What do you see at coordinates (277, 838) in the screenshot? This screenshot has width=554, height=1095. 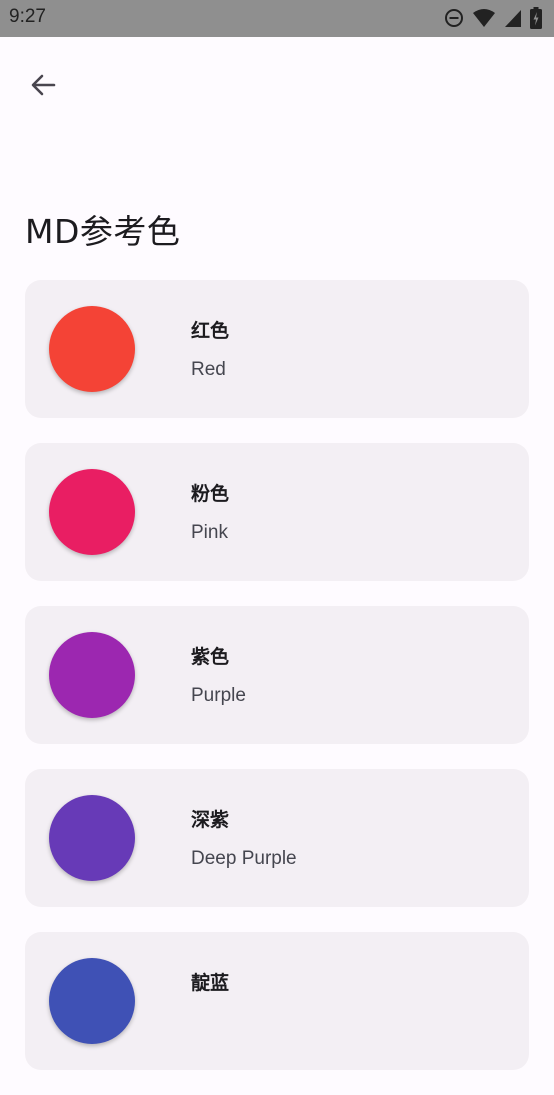 I see `color-card-deep-purple: 深紫 Deep Purple` at bounding box center [277, 838].